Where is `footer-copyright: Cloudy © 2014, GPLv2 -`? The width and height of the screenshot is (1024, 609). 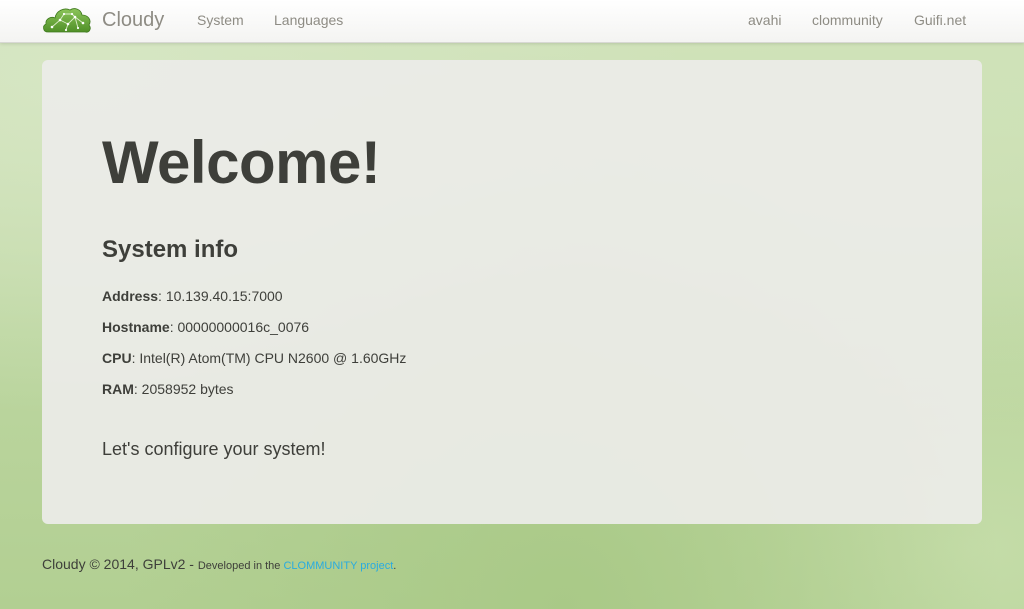 footer-copyright: Cloudy © 2014, GPLv2 - is located at coordinates (120, 564).